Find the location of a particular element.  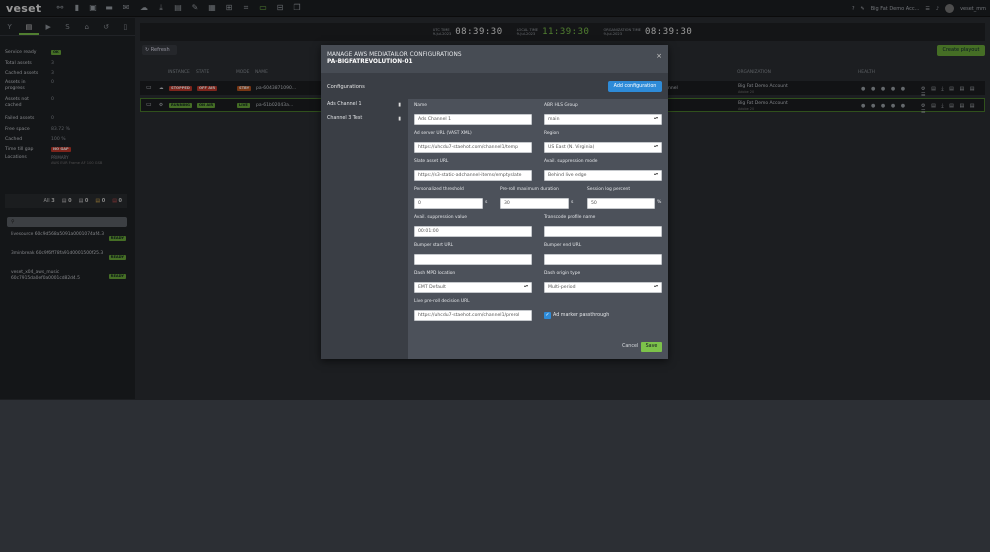

name-label: Name is located at coordinates (420, 105).